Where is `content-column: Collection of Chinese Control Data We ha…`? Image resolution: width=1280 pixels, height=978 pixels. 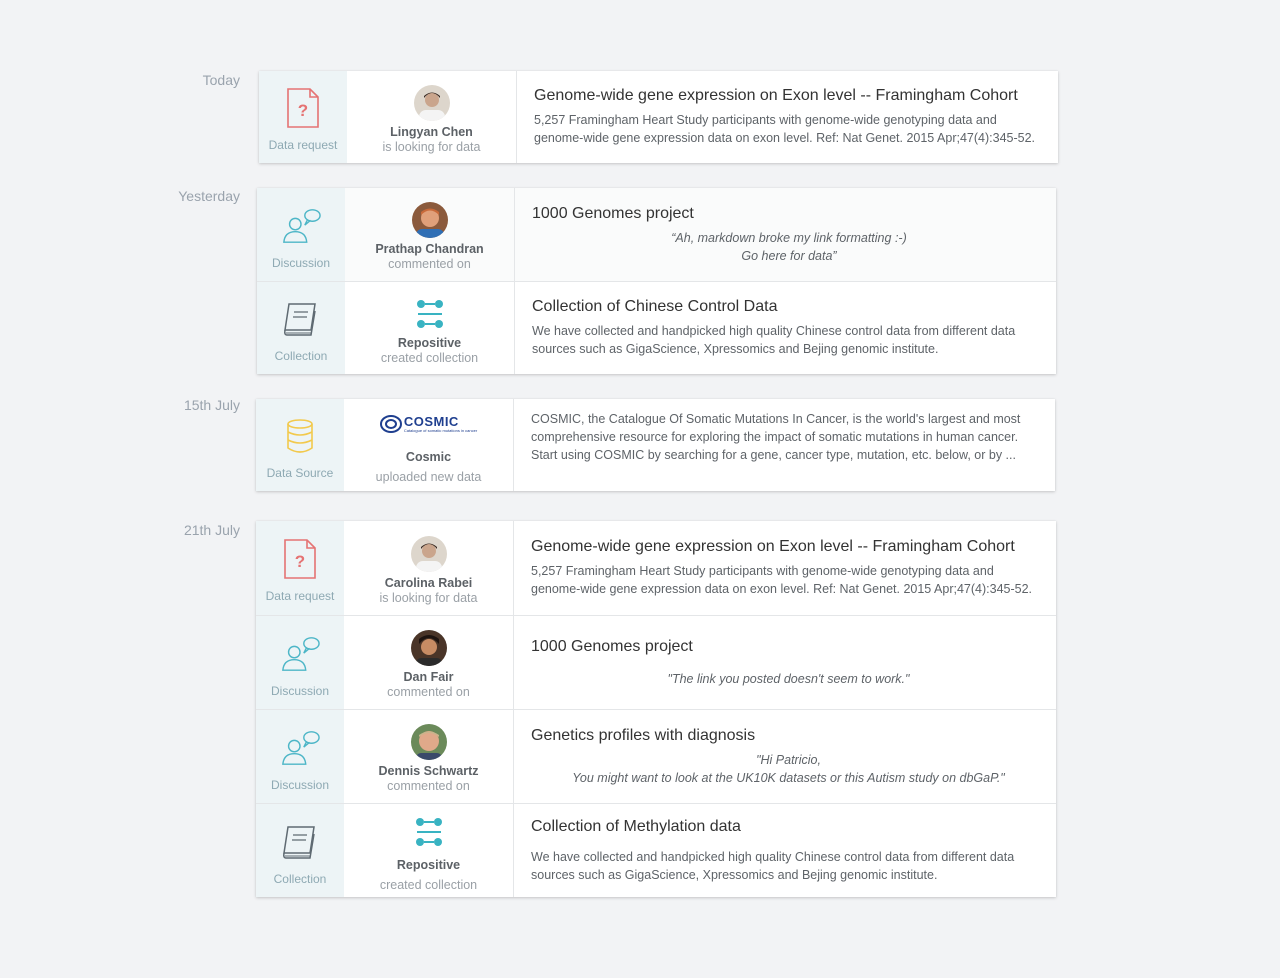
content-column: Collection of Chinese Control Data We ha… is located at coordinates (785, 328).